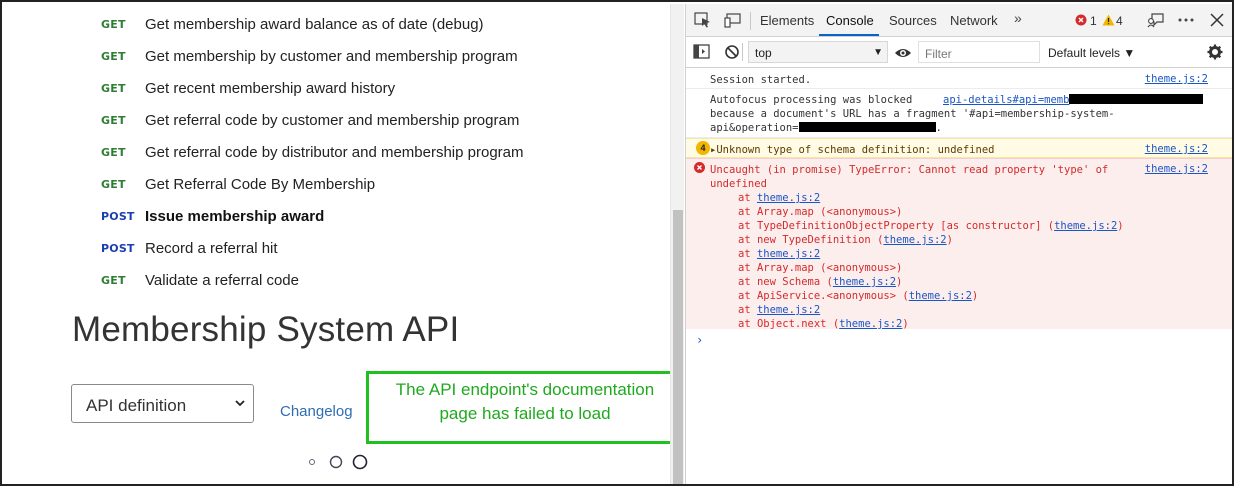 This screenshot has height=486, width=1234. What do you see at coordinates (979, 52) in the screenshot?
I see `console-filter-input: Filter` at bounding box center [979, 52].